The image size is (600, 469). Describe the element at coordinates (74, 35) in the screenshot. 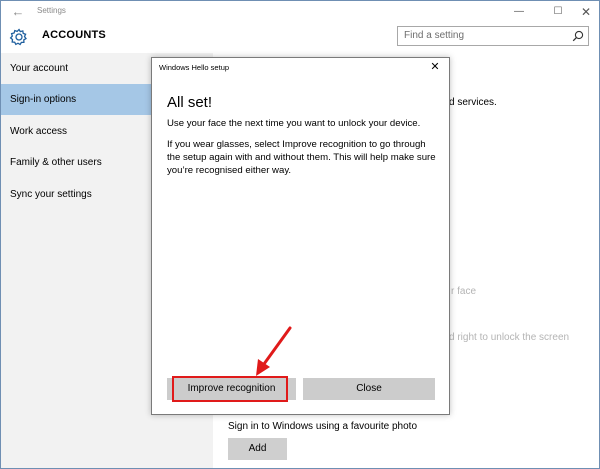

I see `page-title: ACCOUNTS` at that location.